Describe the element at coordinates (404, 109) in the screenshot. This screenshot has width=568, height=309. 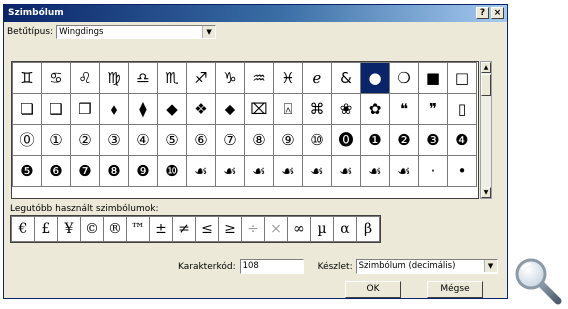
I see `symbol-cell: ❝` at that location.